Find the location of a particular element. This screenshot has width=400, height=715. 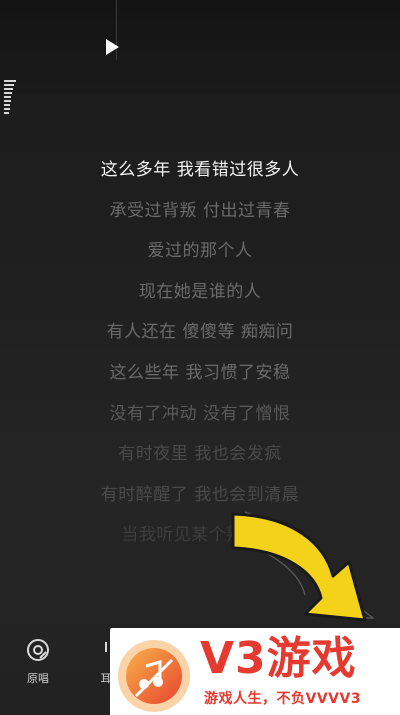

lyric-line: 有时夜里 我也会发疯 is located at coordinates (200, 454).